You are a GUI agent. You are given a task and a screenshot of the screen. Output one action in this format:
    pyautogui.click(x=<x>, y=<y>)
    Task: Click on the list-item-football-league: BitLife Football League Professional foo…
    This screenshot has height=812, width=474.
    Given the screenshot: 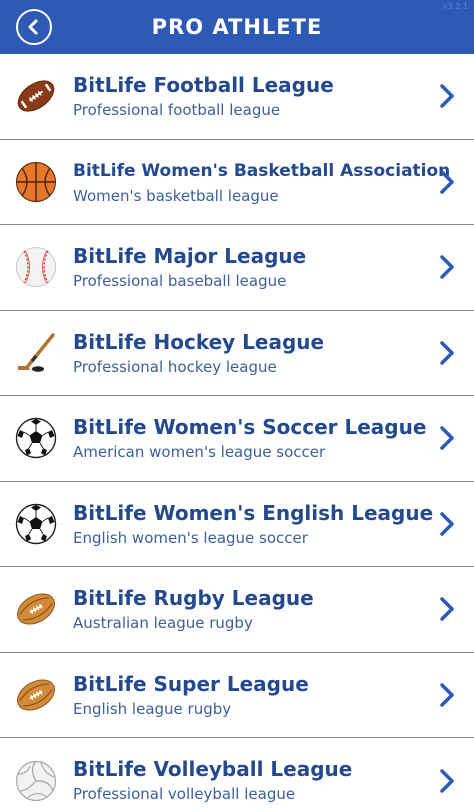 What is the action you would take?
    pyautogui.click(x=237, y=97)
    